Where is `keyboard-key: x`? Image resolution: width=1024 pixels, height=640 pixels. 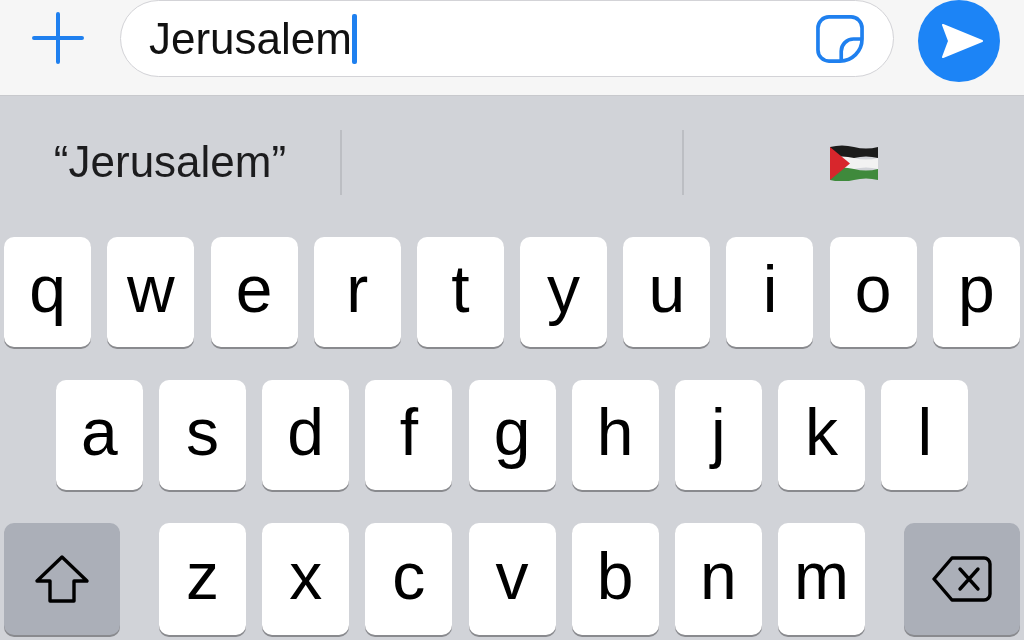 keyboard-key: x is located at coordinates (306, 579).